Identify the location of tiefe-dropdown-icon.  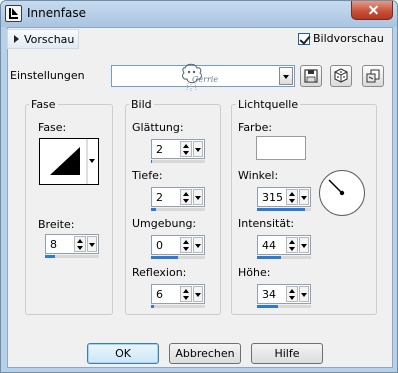
(198, 197).